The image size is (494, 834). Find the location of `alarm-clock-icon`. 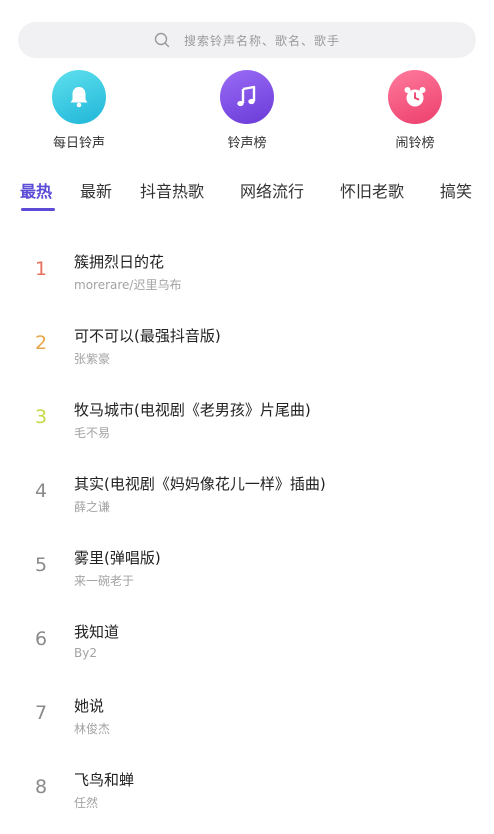

alarm-clock-icon is located at coordinates (415, 97).